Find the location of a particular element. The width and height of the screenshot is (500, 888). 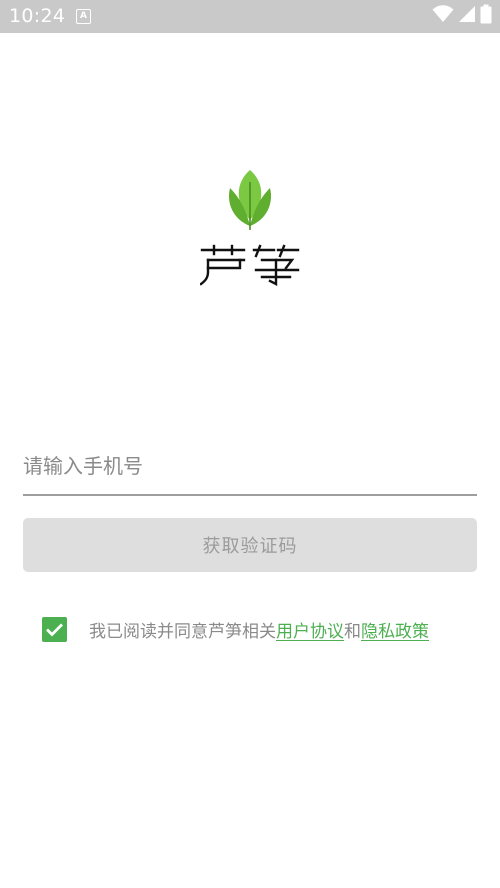

battery-icon is located at coordinates (486, 16).